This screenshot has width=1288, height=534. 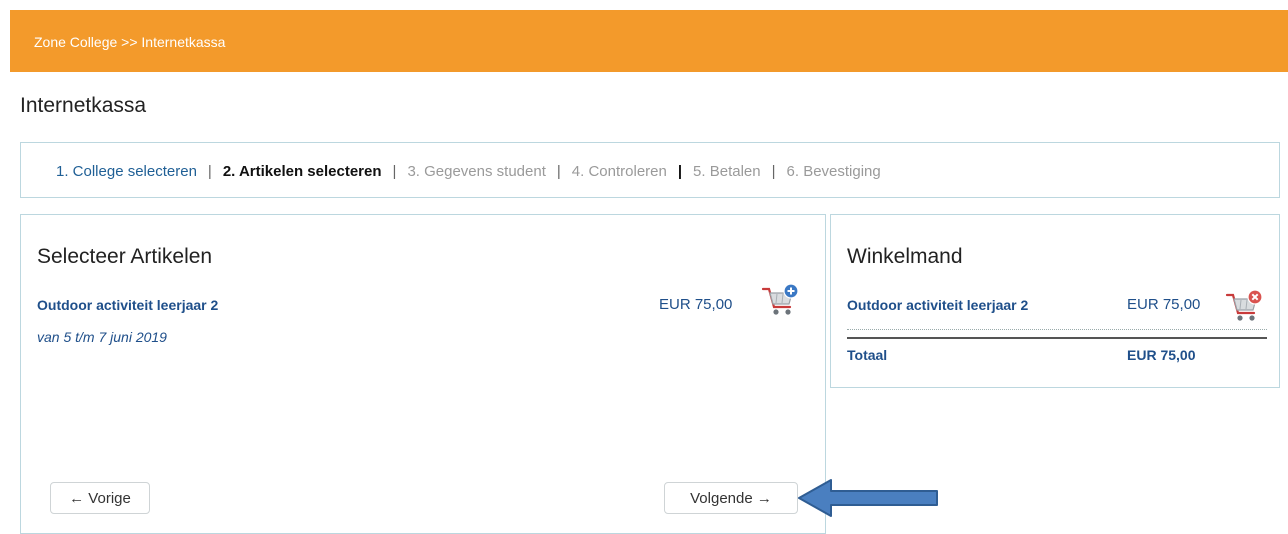 I want to click on articles-heading: Selecteer Artikelen, so click(x=125, y=256).